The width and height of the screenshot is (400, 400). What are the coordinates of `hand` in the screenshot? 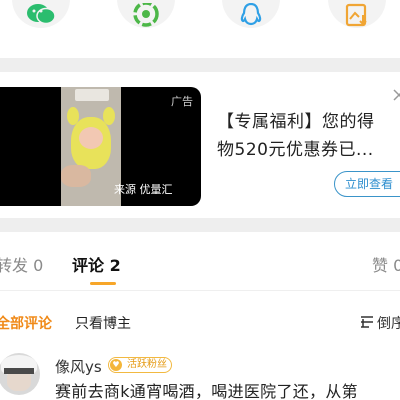 It's located at (76, 176).